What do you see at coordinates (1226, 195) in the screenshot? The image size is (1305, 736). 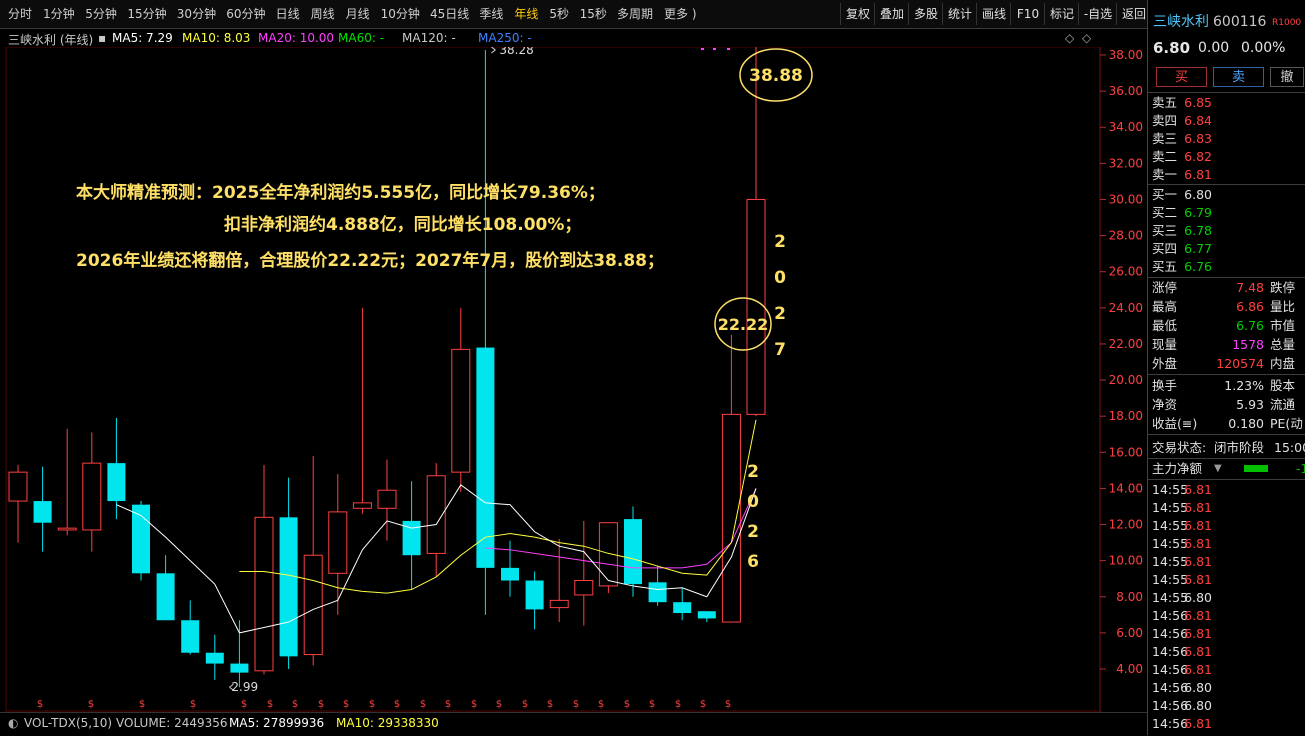 I see `bid-row: 买一 6.80` at bounding box center [1226, 195].